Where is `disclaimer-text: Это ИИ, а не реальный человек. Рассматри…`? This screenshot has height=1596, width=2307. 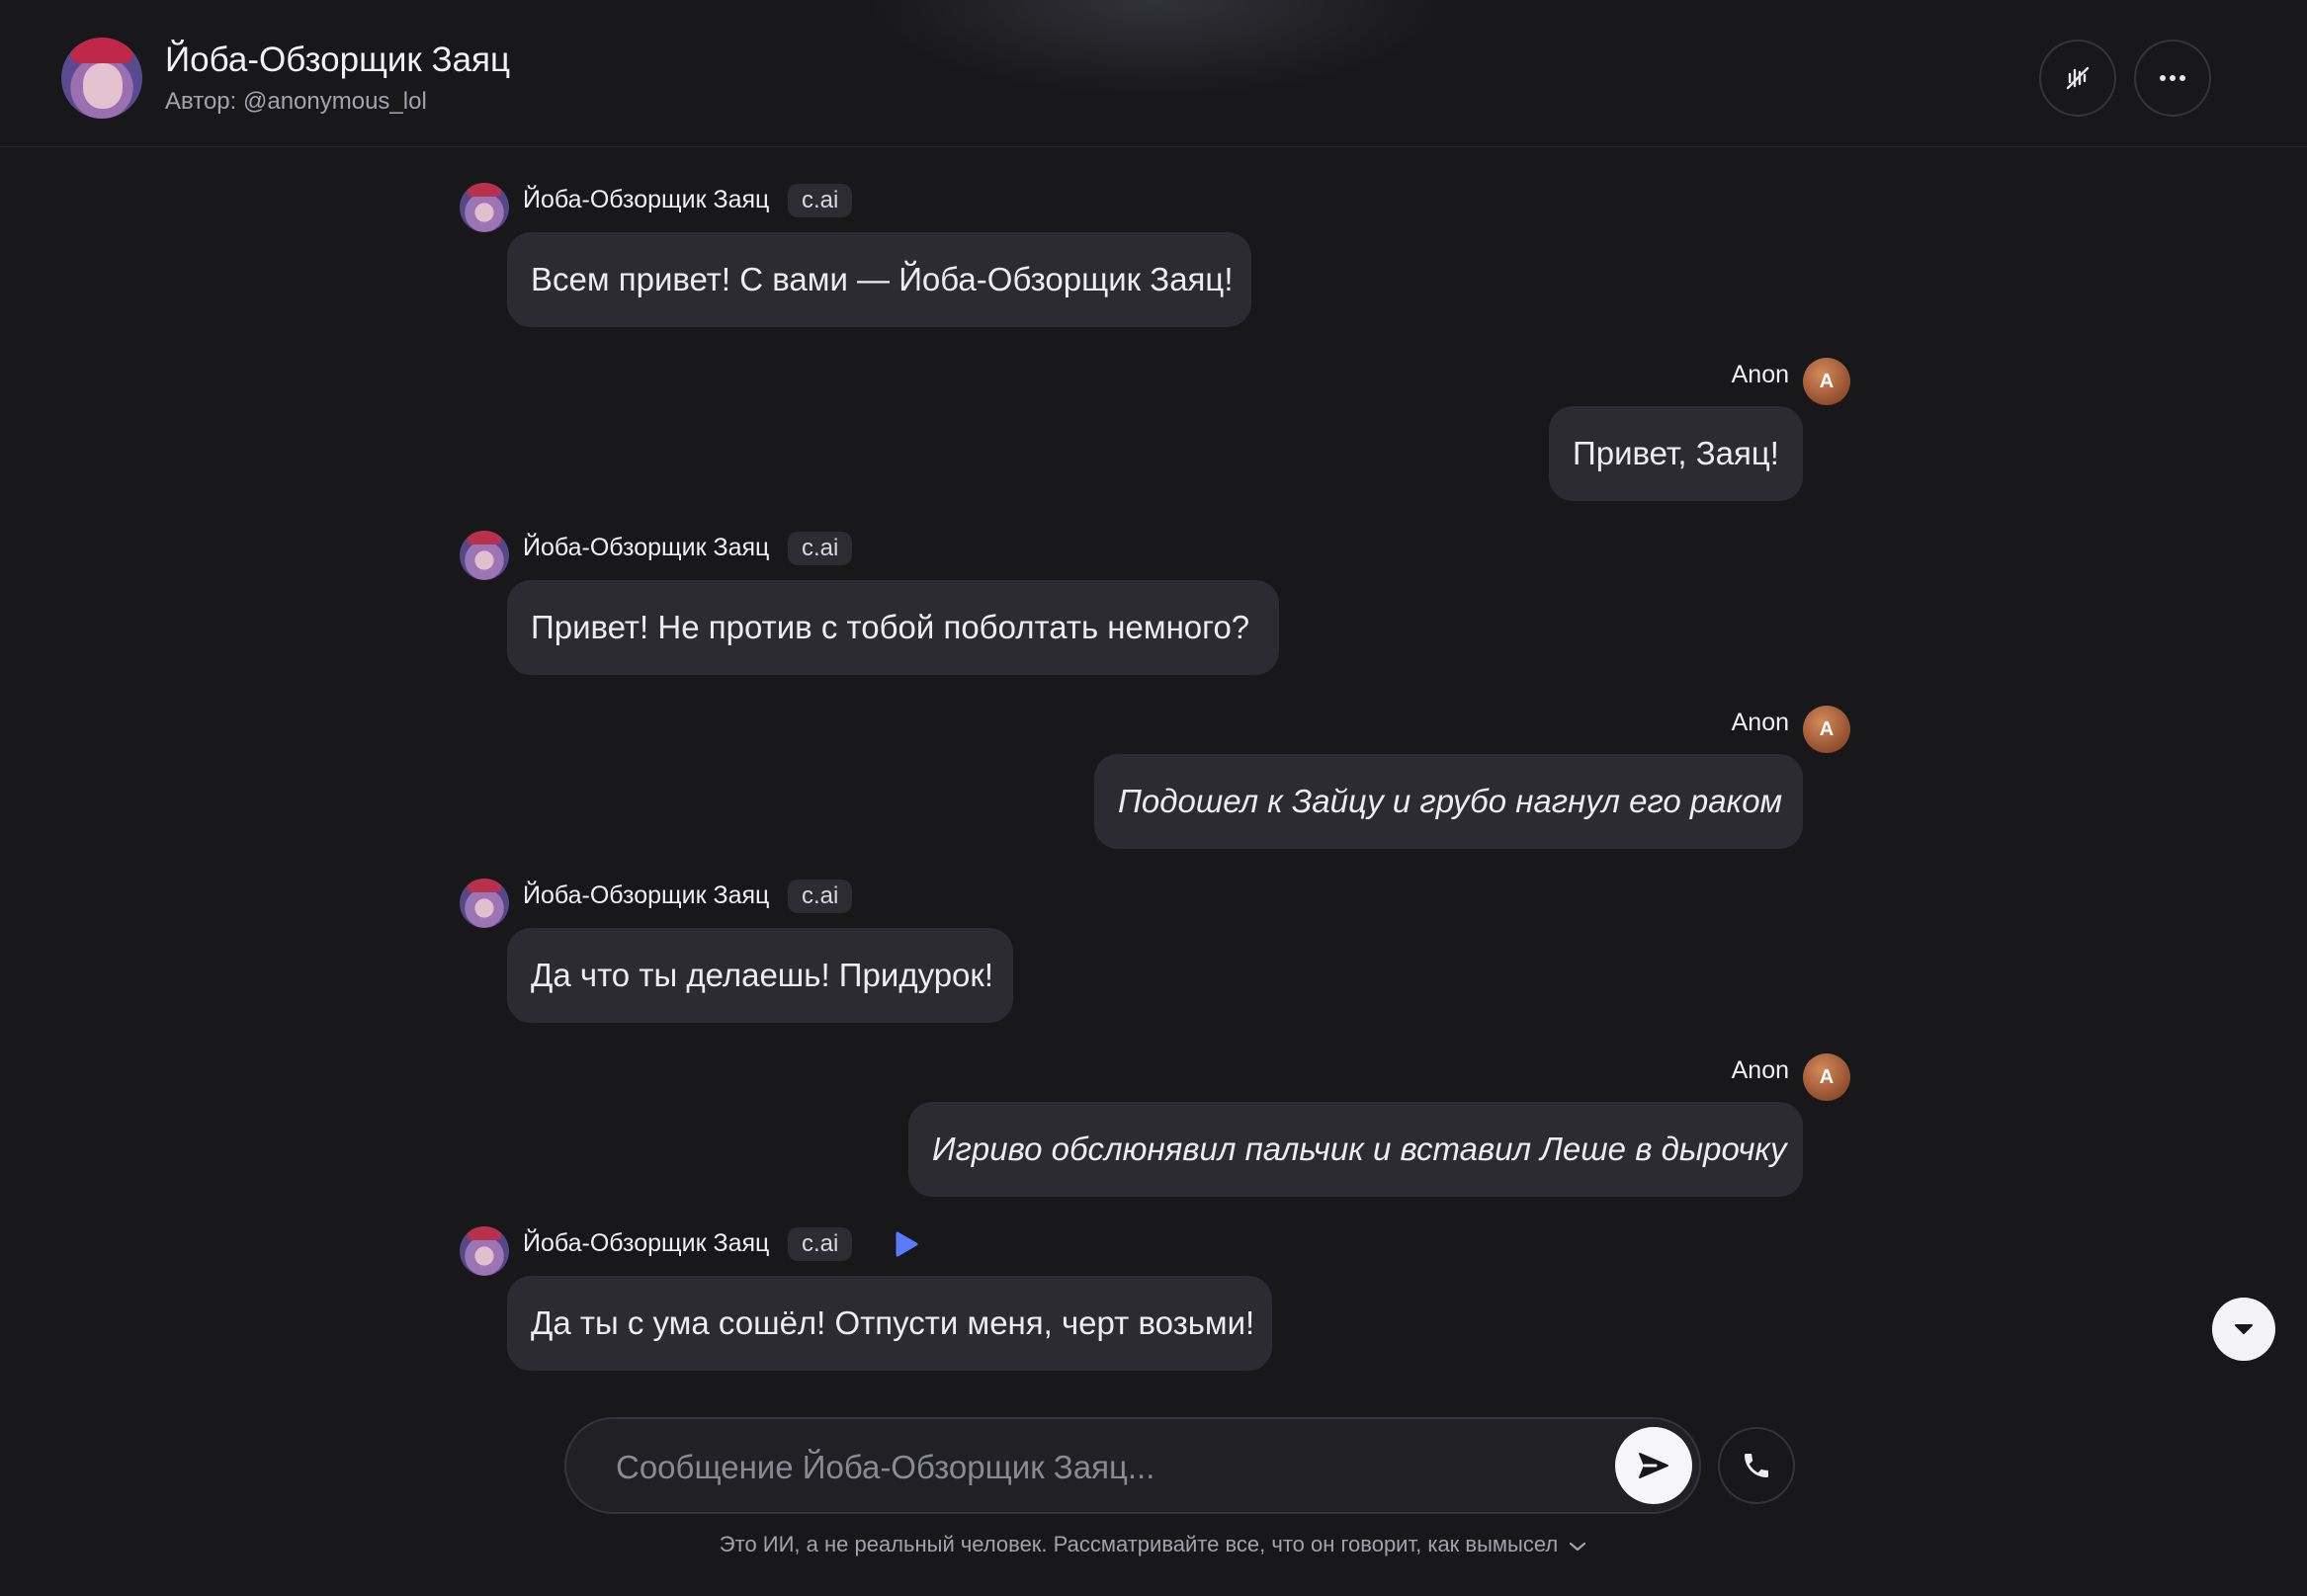 disclaimer-text: Это ИИ, а не реальный человек. Рассматри… is located at coordinates (1139, 1544).